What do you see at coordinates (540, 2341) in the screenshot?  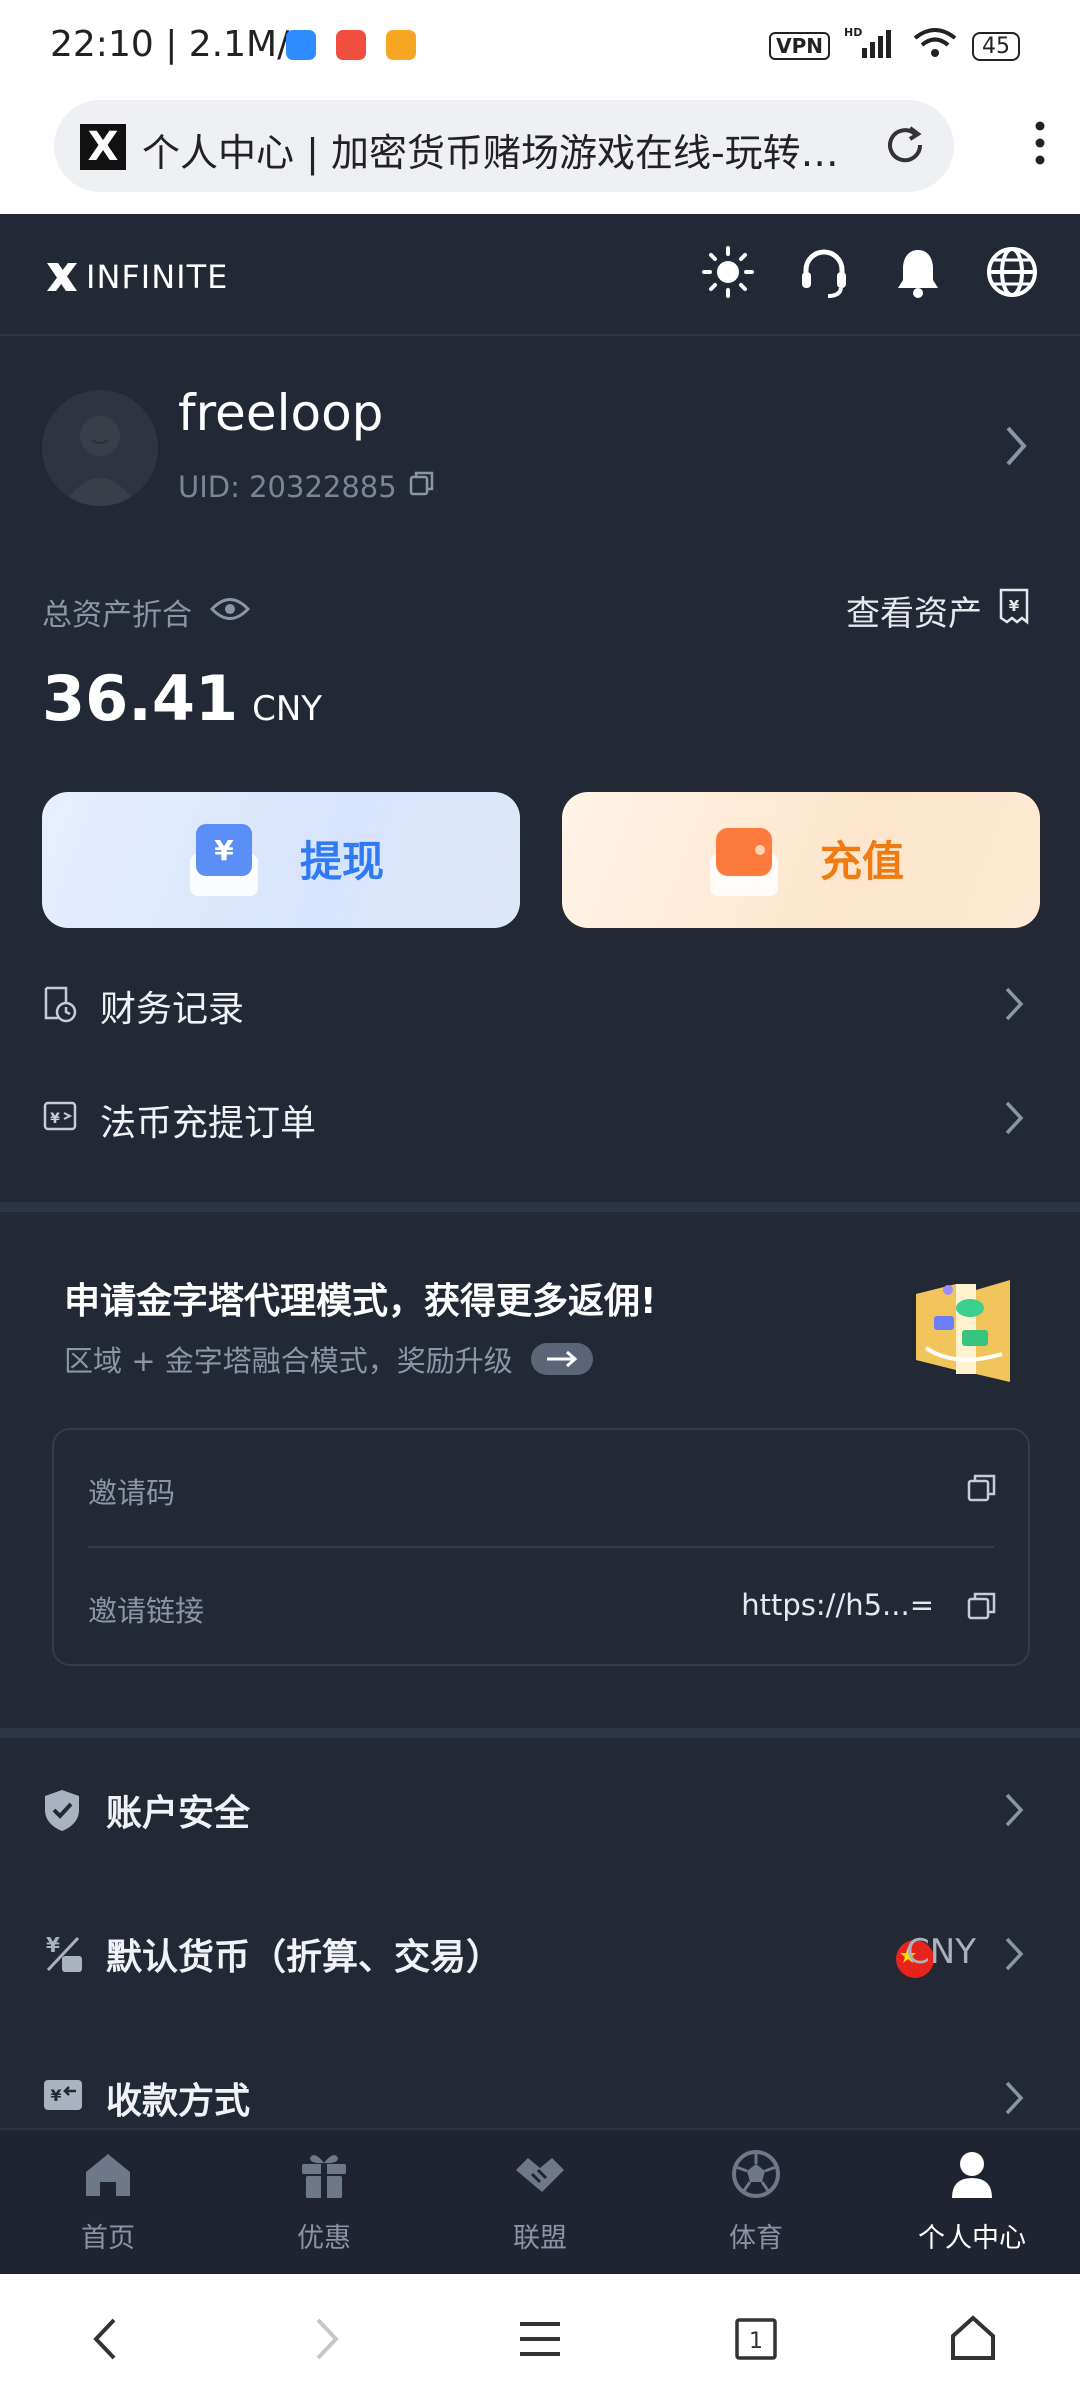 I see `menu-icon` at bounding box center [540, 2341].